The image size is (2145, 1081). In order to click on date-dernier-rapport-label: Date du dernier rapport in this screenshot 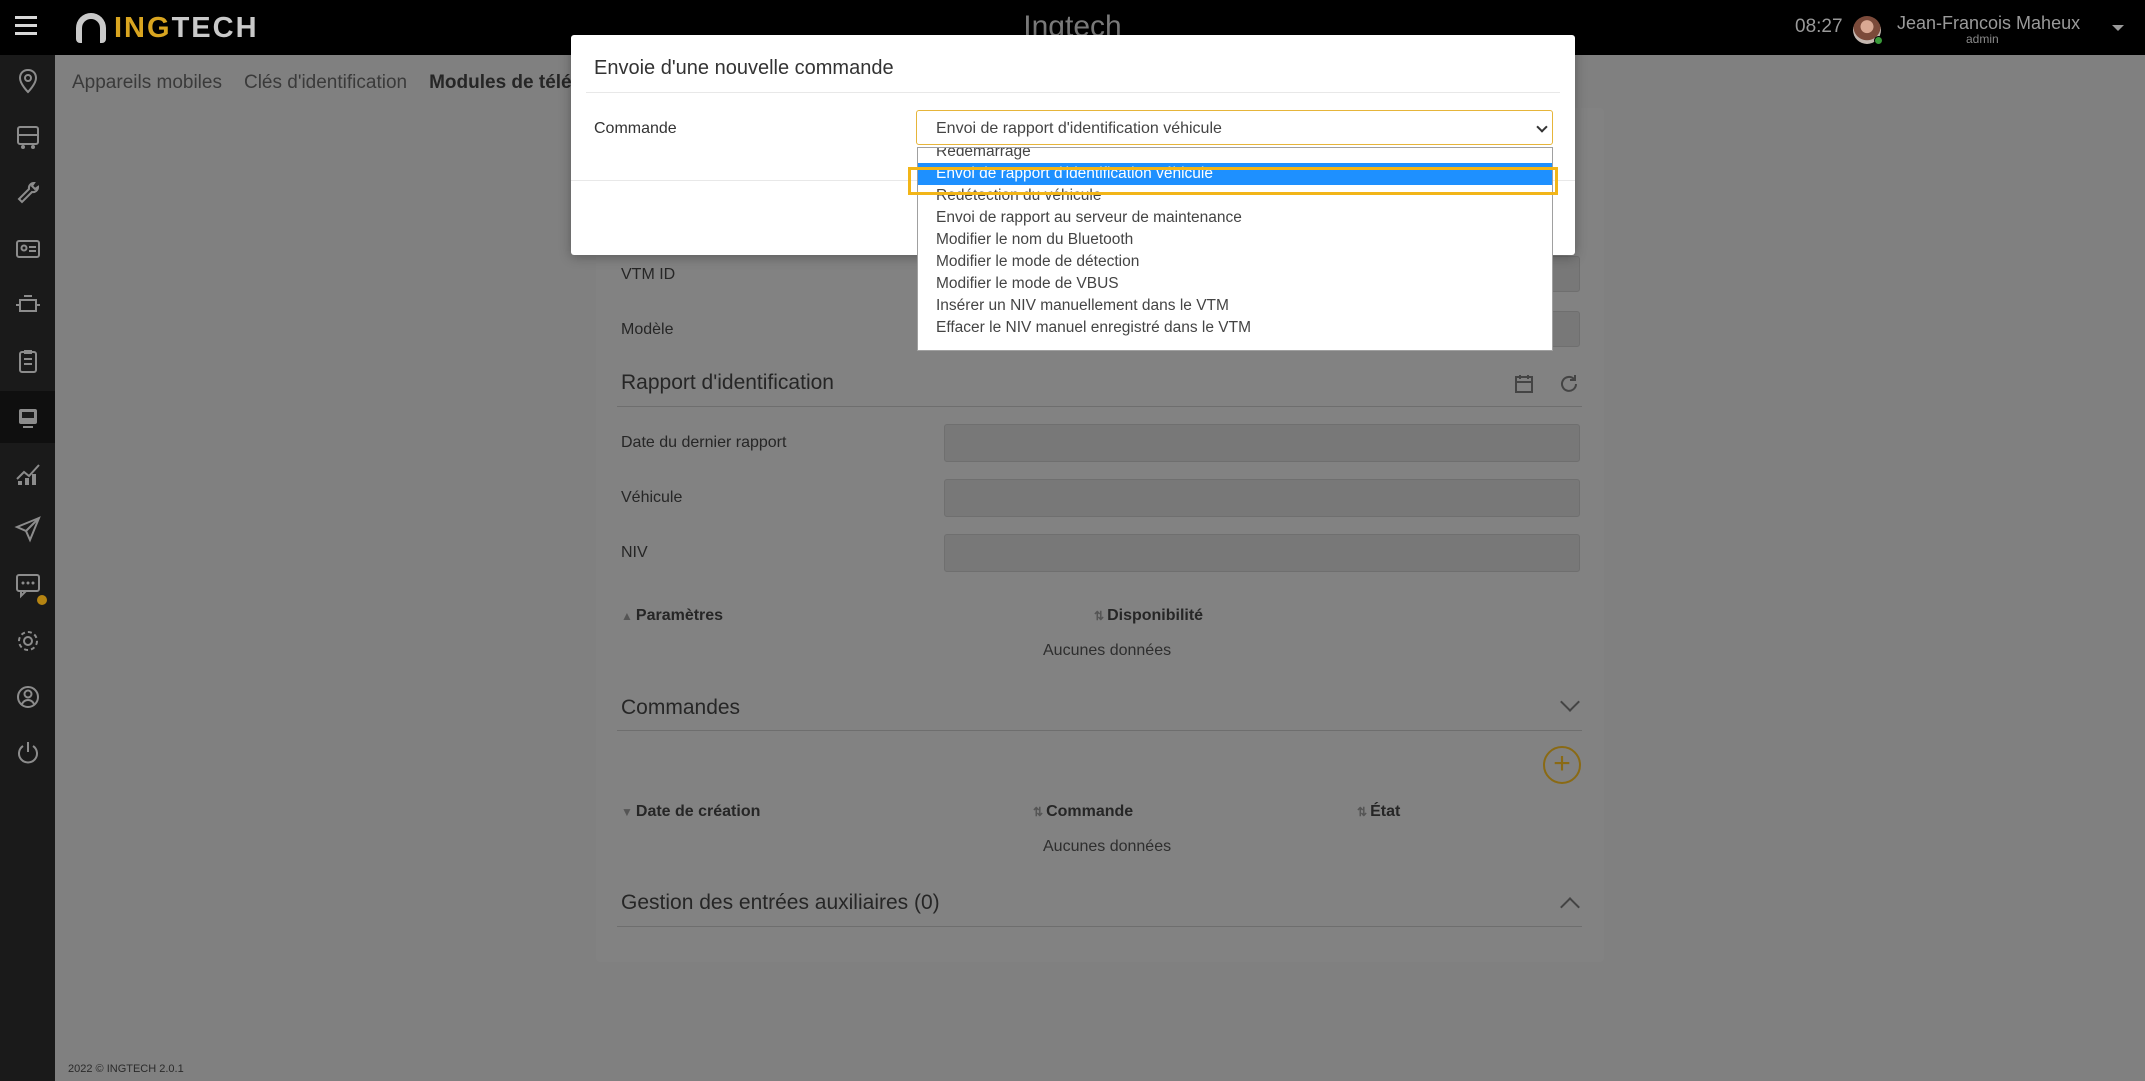, I will do `click(704, 442)`.